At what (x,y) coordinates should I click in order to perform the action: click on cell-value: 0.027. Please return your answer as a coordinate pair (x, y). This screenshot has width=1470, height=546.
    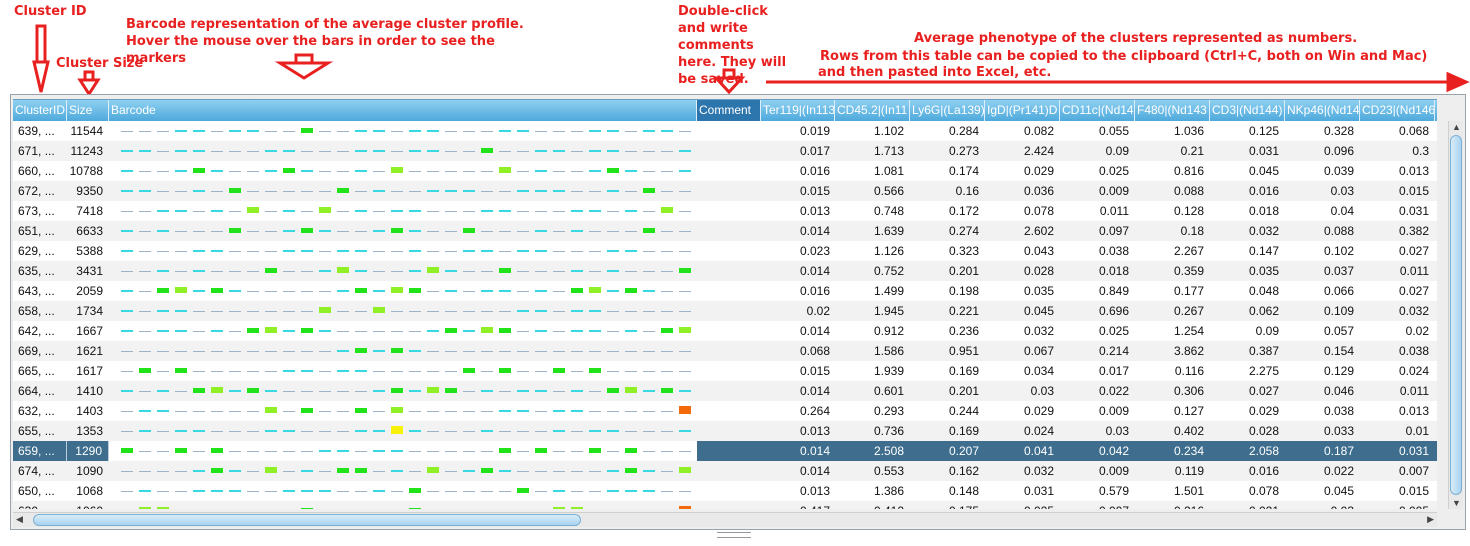
    Looking at the image, I should click on (1397, 251).